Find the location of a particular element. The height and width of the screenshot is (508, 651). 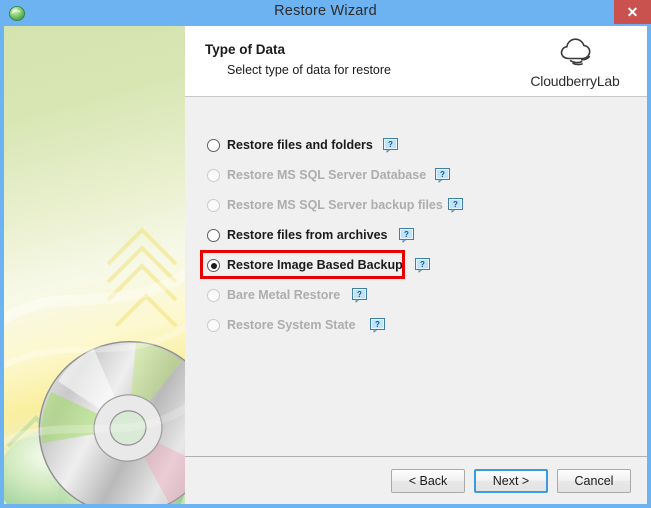

radio-restore-image-based-backup is located at coordinates (213, 265).